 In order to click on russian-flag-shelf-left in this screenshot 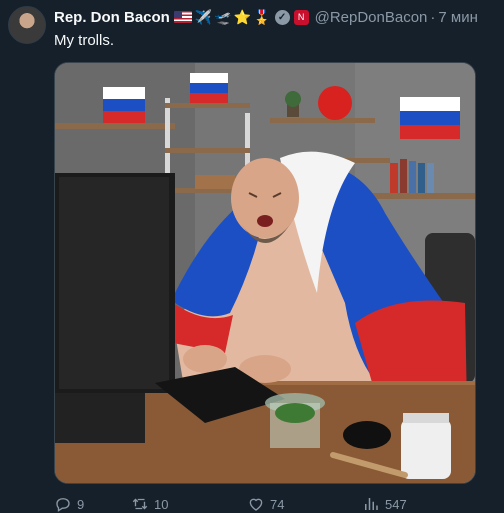, I will do `click(124, 105)`.